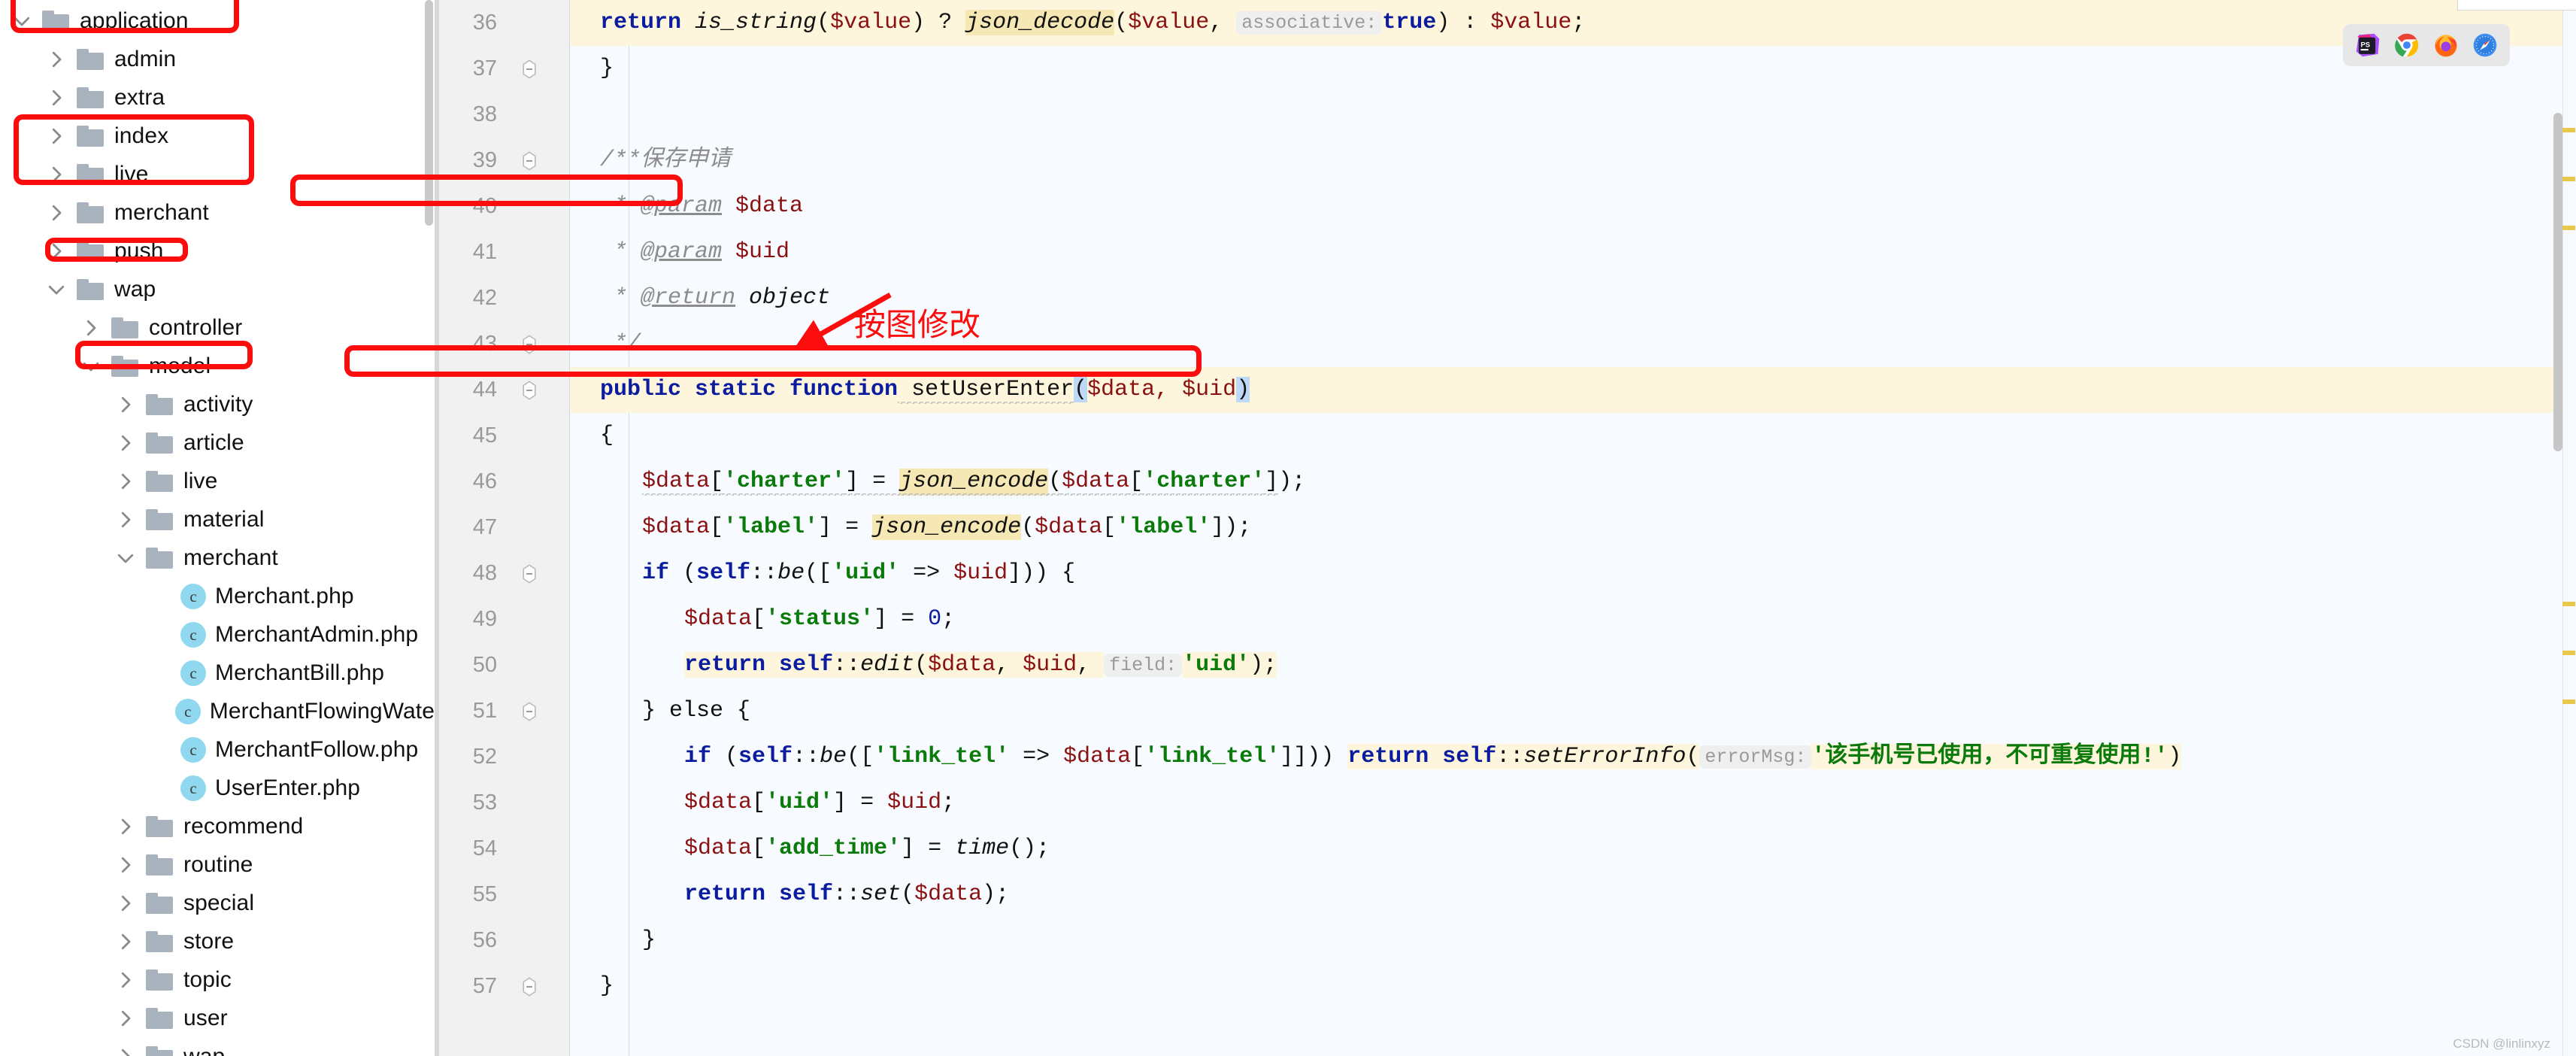 This screenshot has height=1056, width=2576. I want to click on gutter-line-41: 41, so click(502, 252).